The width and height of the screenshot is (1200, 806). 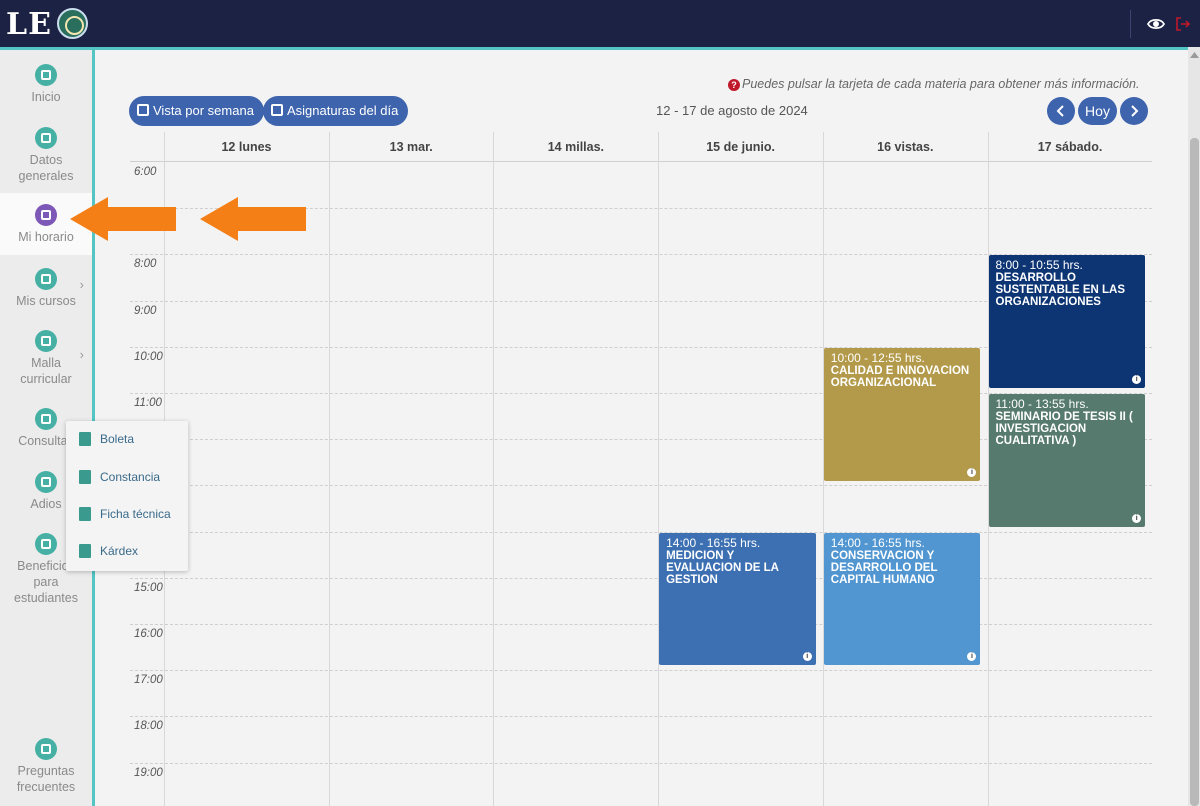 What do you see at coordinates (46, 237) in the screenshot?
I see `sidebar-item-label: Mi horario` at bounding box center [46, 237].